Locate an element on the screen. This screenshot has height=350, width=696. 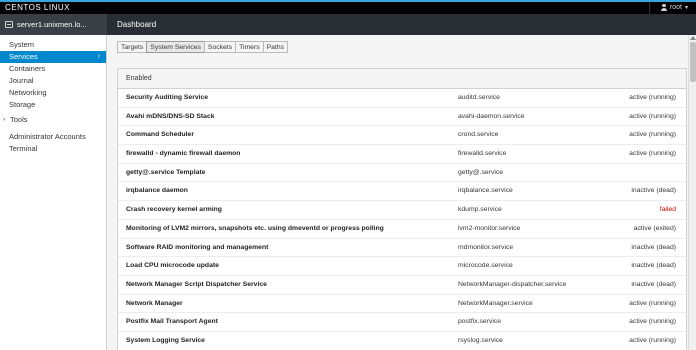
user-icon is located at coordinates (663, 7).